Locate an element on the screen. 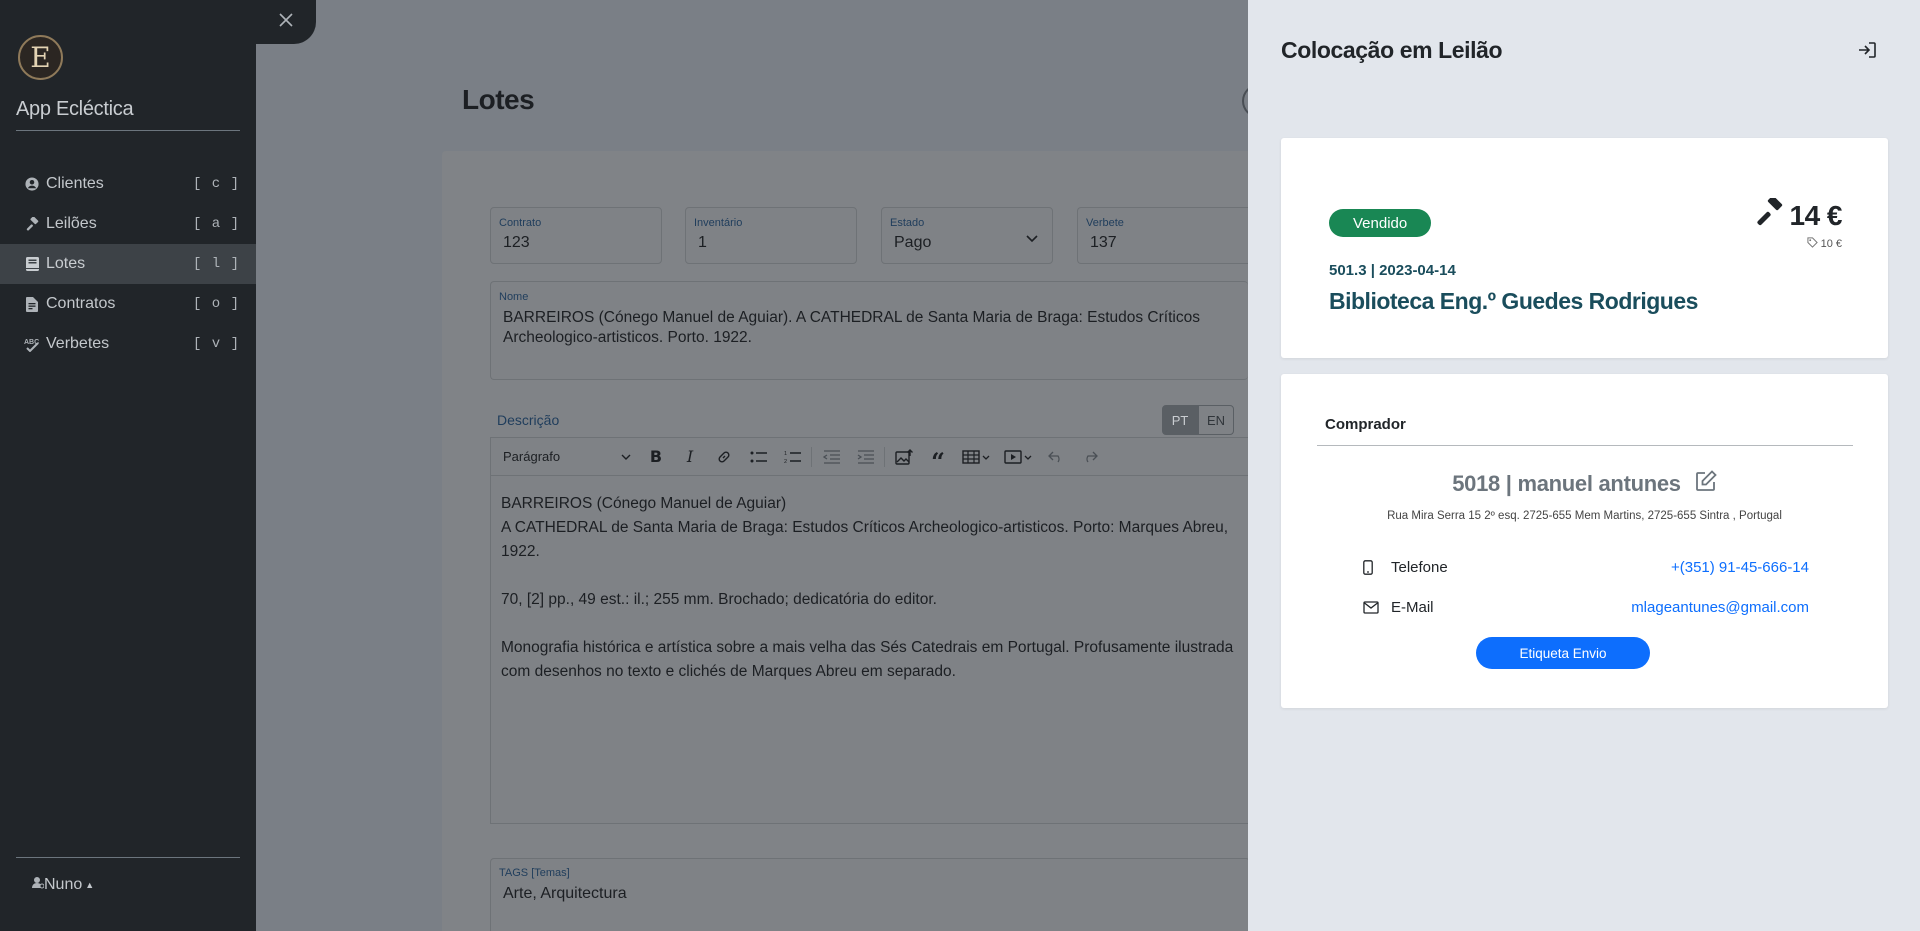 Image resolution: width=1920 pixels, height=931 pixels. media-embed-icon is located at coordinates (1018, 456).